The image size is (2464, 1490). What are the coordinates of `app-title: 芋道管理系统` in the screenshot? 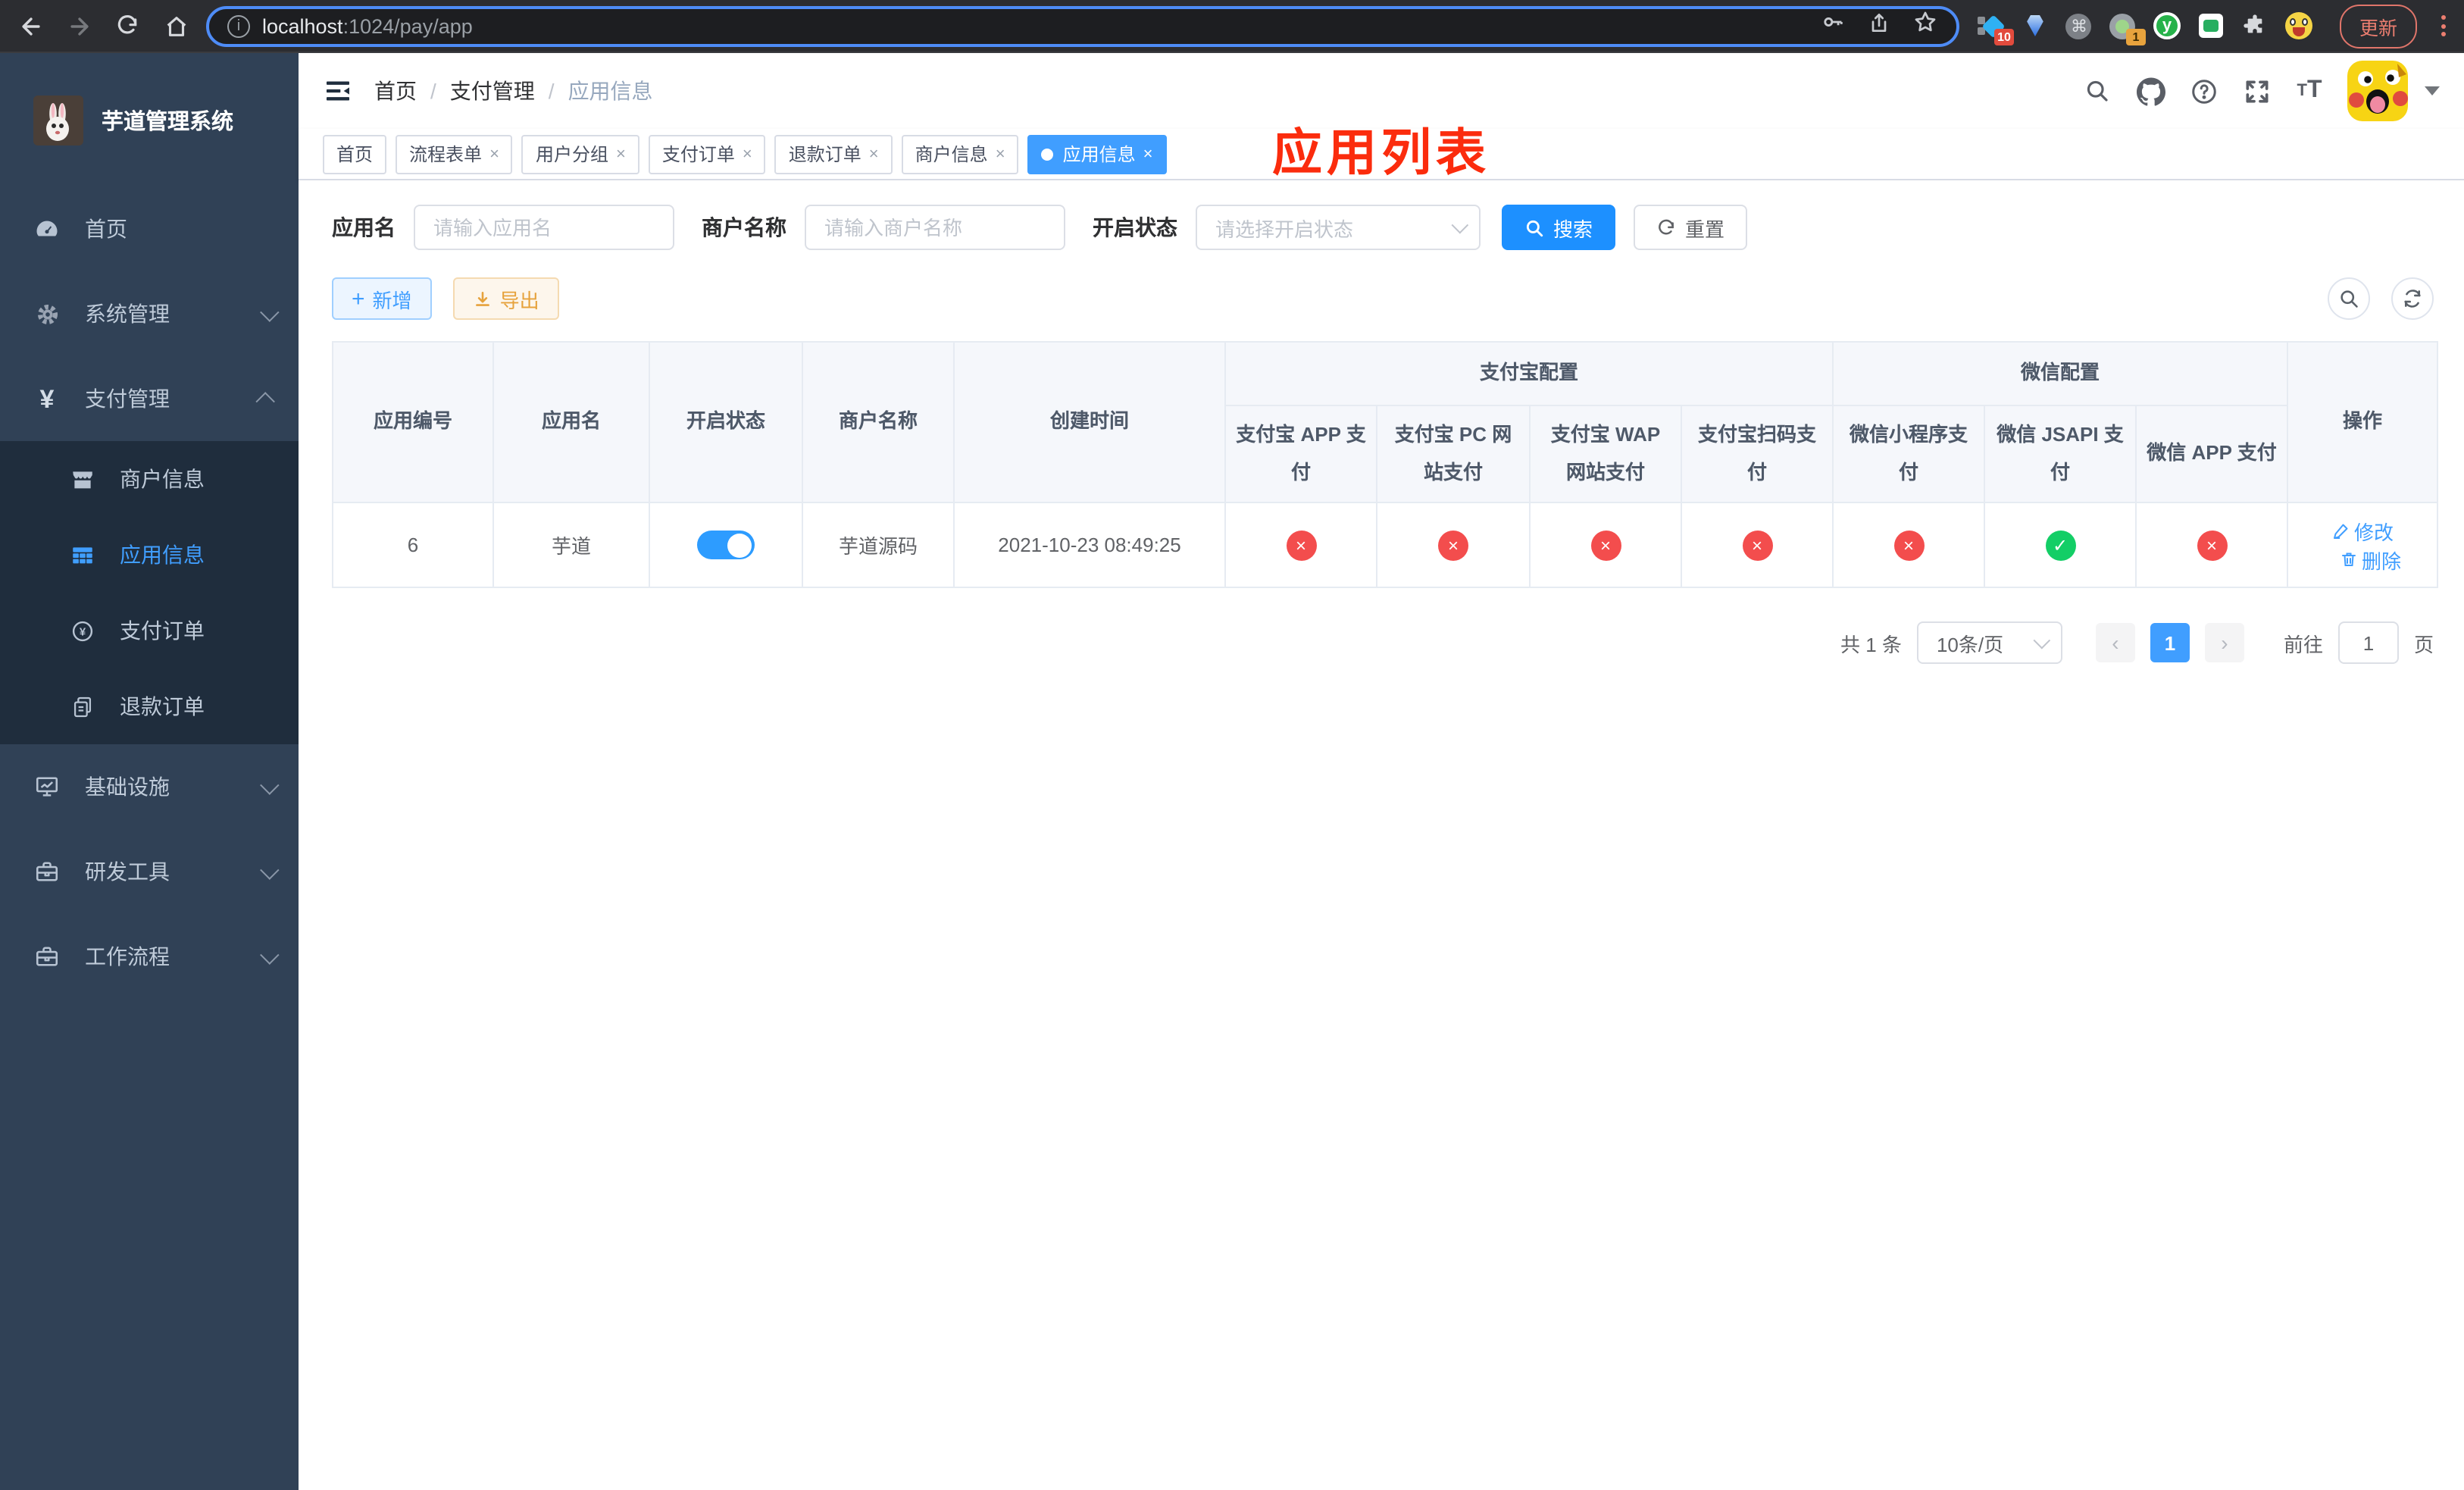 It's located at (167, 122).